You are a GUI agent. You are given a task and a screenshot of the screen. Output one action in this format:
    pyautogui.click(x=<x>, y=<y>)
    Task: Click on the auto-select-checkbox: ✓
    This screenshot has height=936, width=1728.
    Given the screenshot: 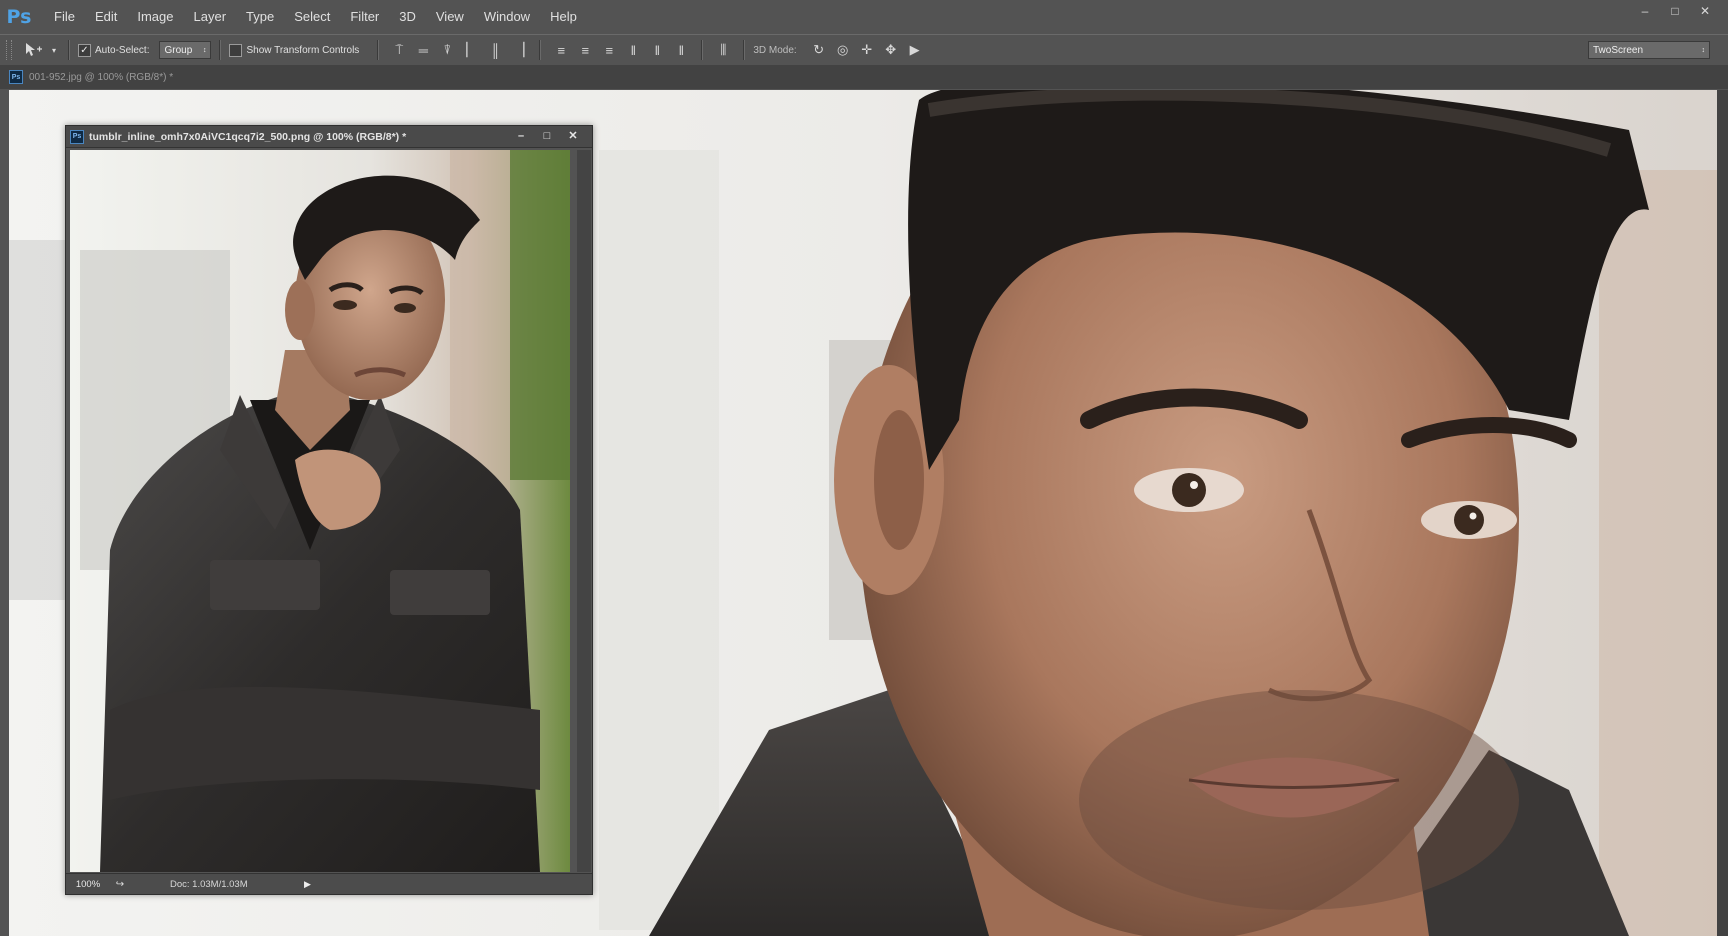 What is the action you would take?
    pyautogui.click(x=84, y=50)
    